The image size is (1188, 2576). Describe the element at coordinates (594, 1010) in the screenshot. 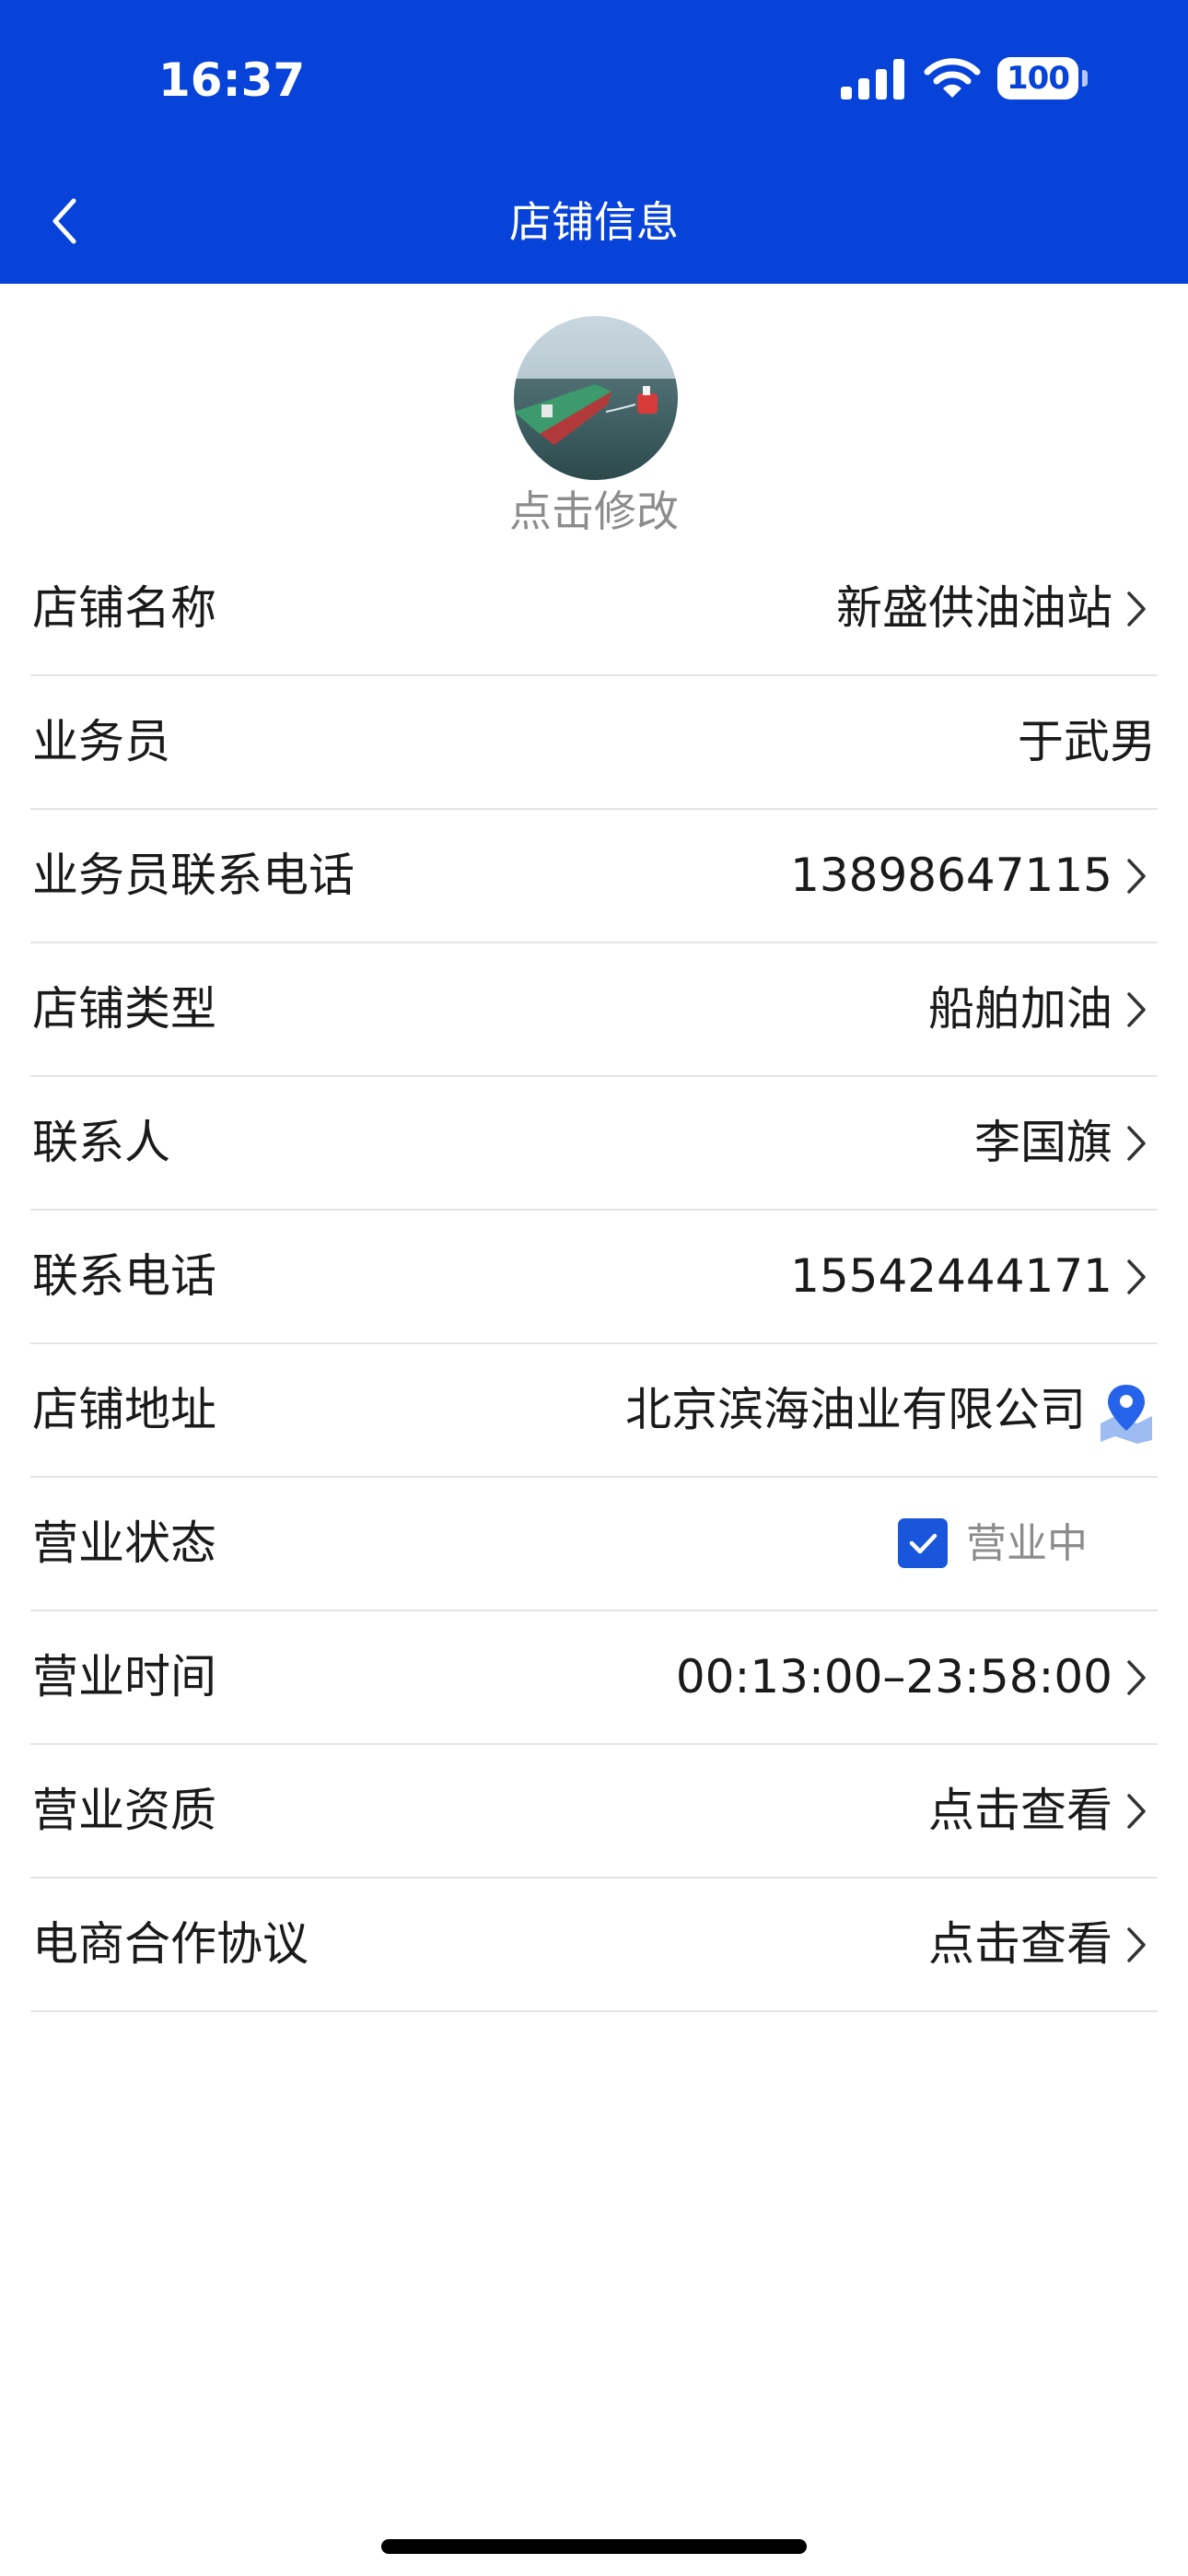

I see `row-shop-type: 店铺类型 船舶加油` at that location.